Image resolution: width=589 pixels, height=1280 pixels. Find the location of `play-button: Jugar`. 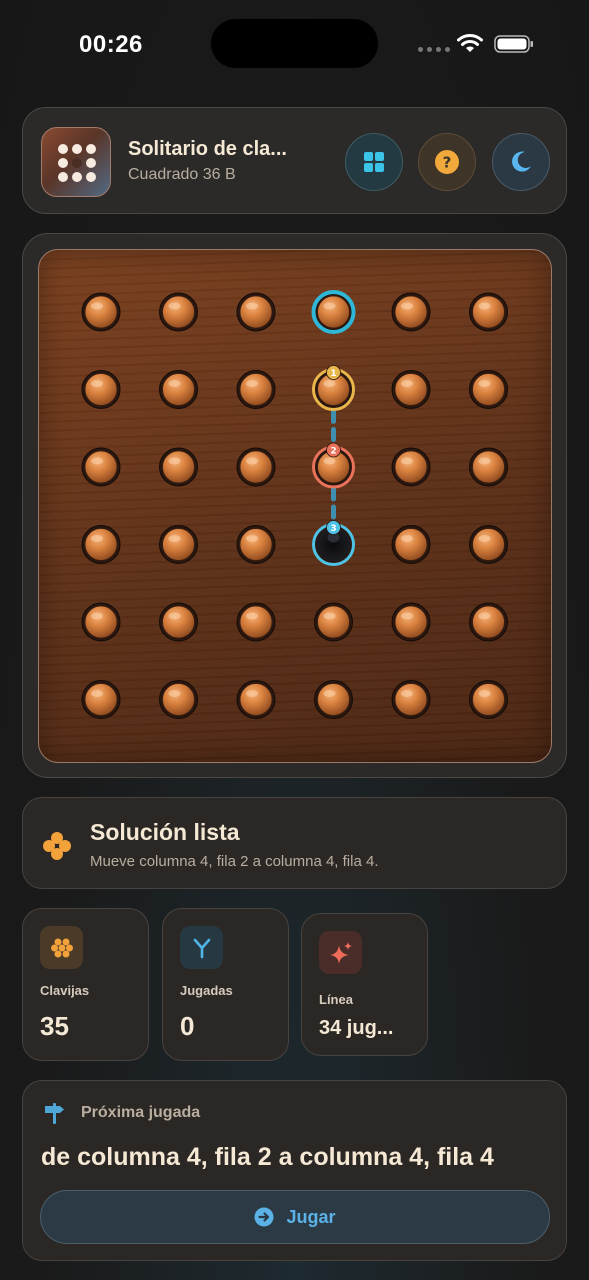

play-button: Jugar is located at coordinates (295, 1217).